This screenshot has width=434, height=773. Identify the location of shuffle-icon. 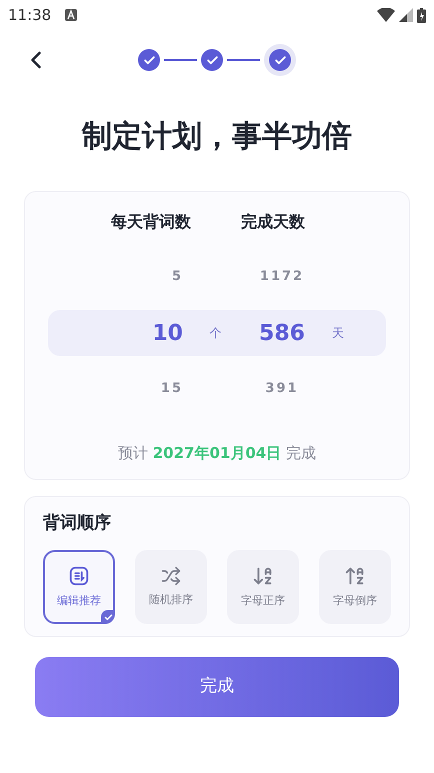
(171, 576).